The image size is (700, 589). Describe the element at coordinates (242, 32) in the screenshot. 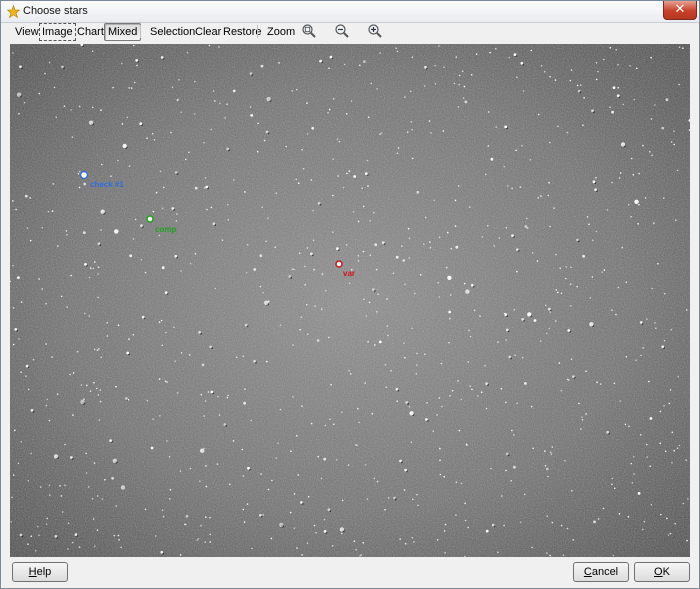

I see `restore-button: Restore` at that location.